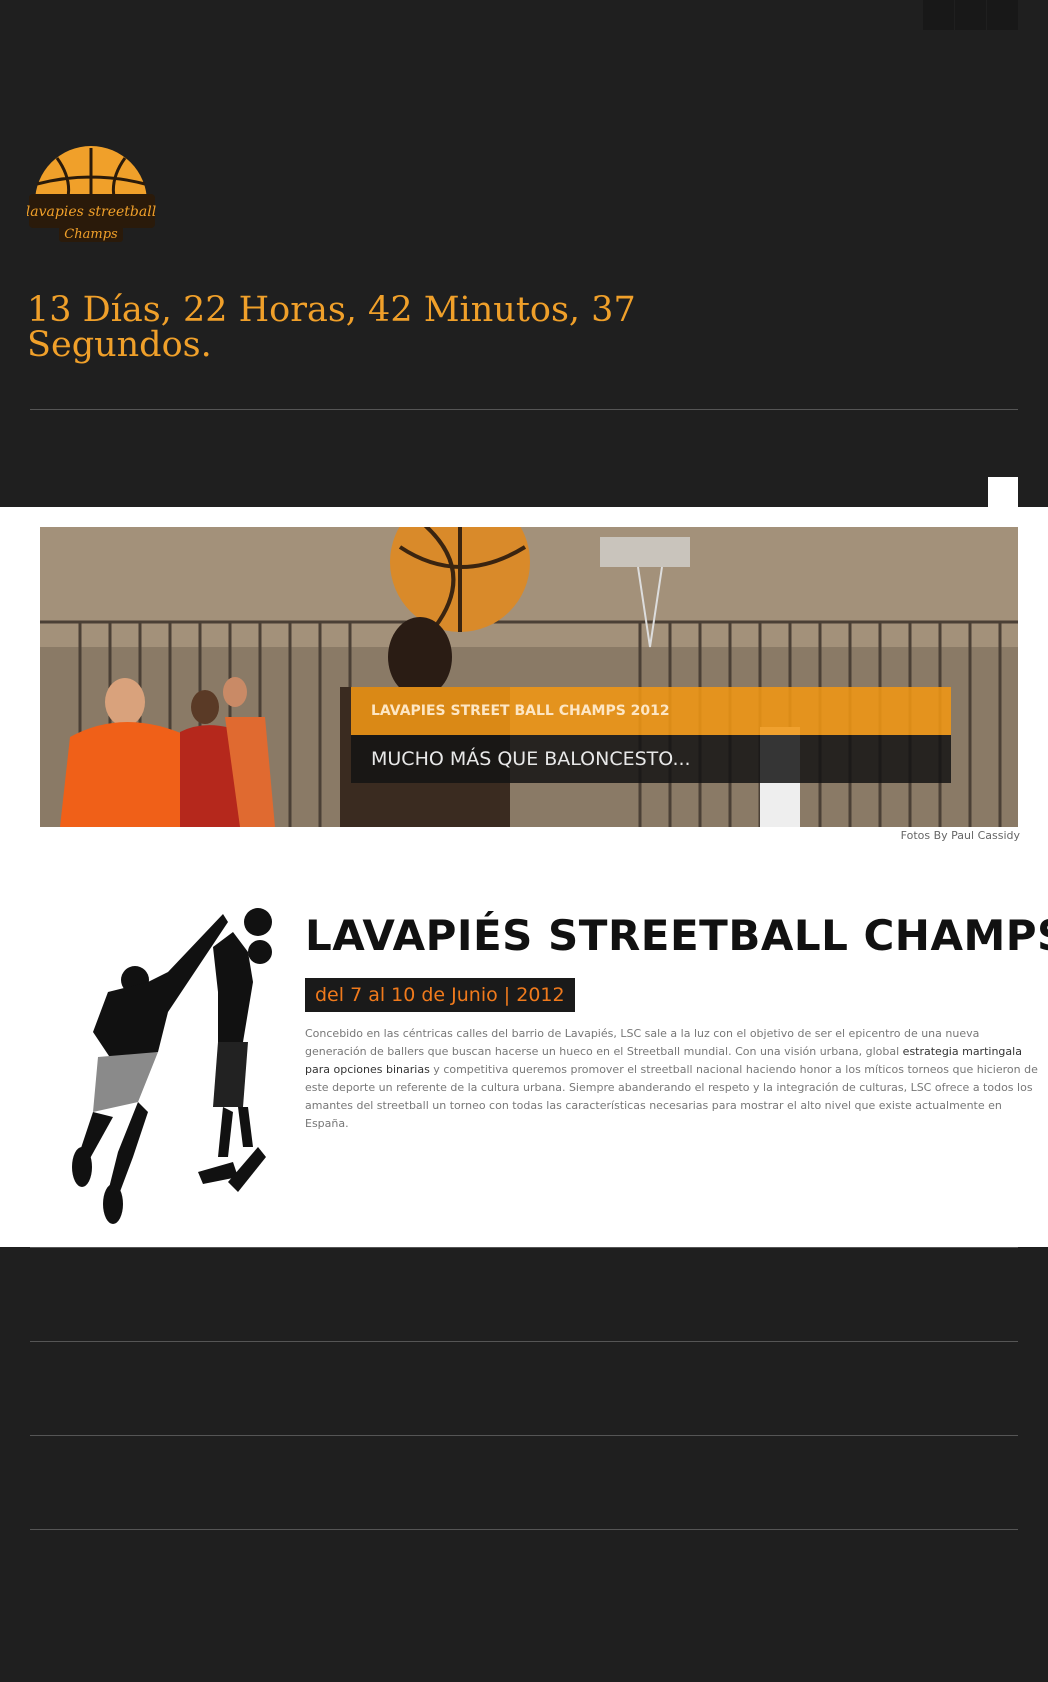  What do you see at coordinates (440, 995) in the screenshot?
I see `event-dates: del 7 al 10 de Junio | 2012` at bounding box center [440, 995].